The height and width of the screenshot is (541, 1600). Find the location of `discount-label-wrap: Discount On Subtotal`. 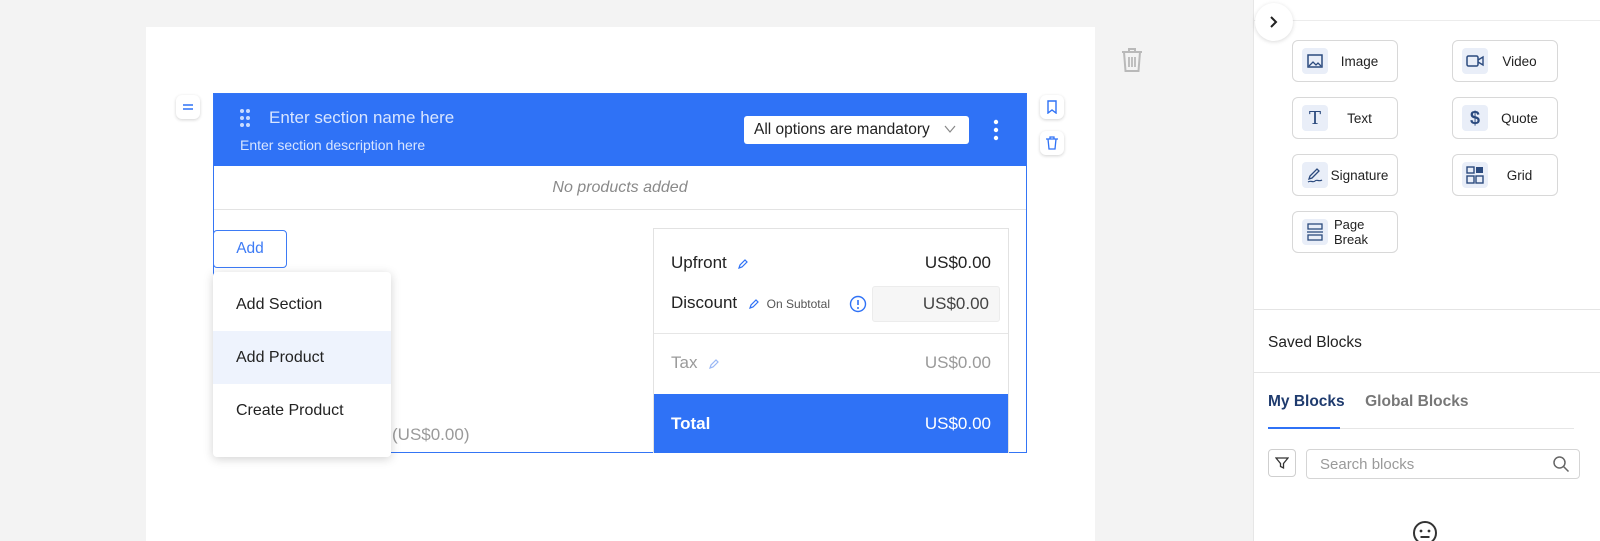

discount-label-wrap: Discount On Subtotal is located at coordinates (769, 303).